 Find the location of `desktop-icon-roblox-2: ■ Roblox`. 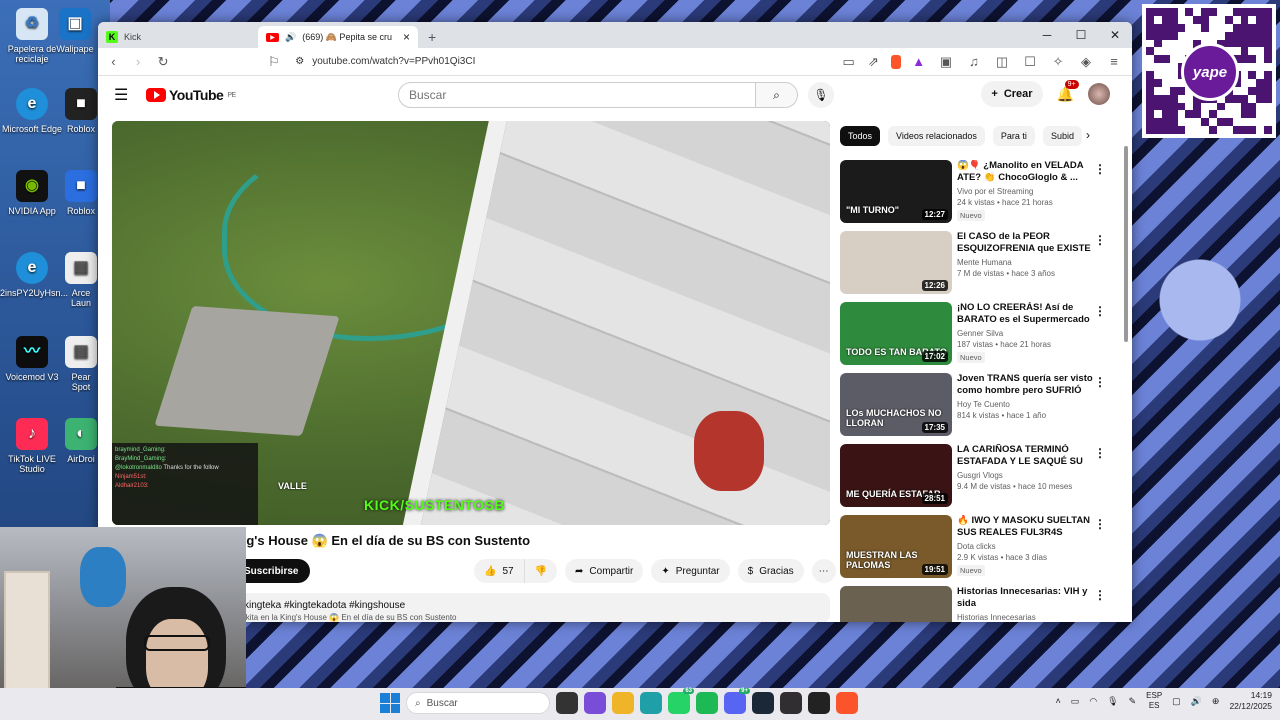

desktop-icon-roblox-2: ■ Roblox is located at coordinates (81, 193).